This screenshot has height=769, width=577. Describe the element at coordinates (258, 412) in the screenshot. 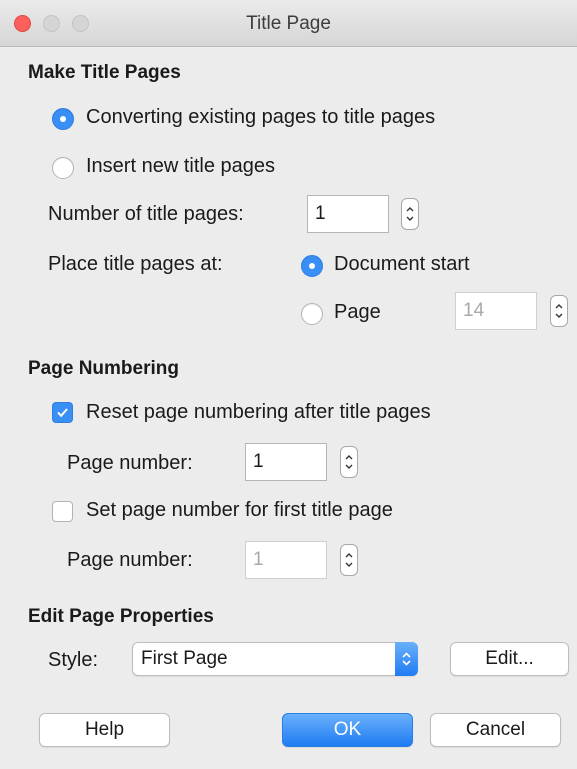

I see `reset-page-numbering-label: Reset page numbering after title pages` at that location.